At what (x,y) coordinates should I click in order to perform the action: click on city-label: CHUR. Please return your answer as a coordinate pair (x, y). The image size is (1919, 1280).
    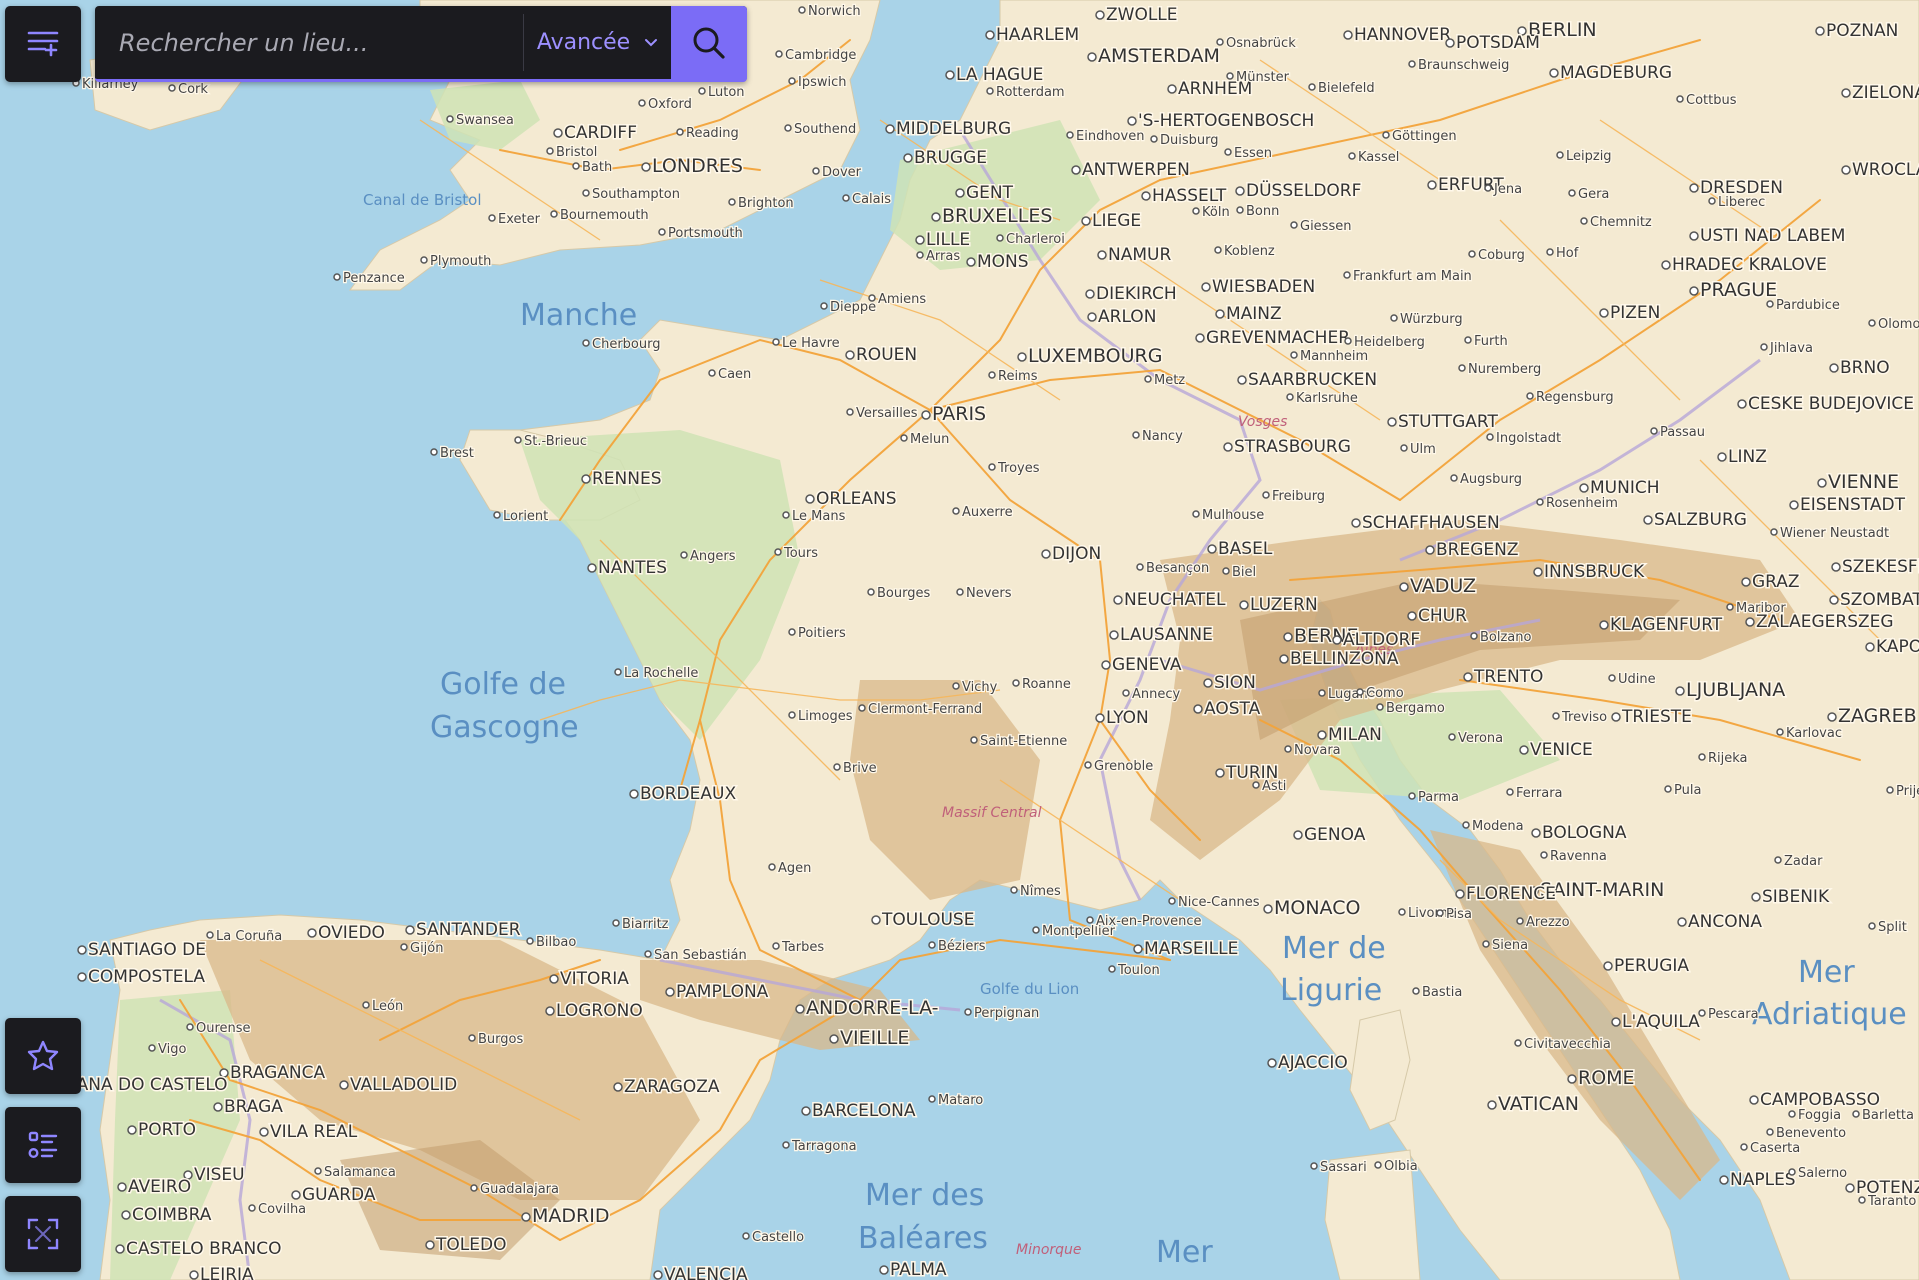
    Looking at the image, I should click on (1442, 616).